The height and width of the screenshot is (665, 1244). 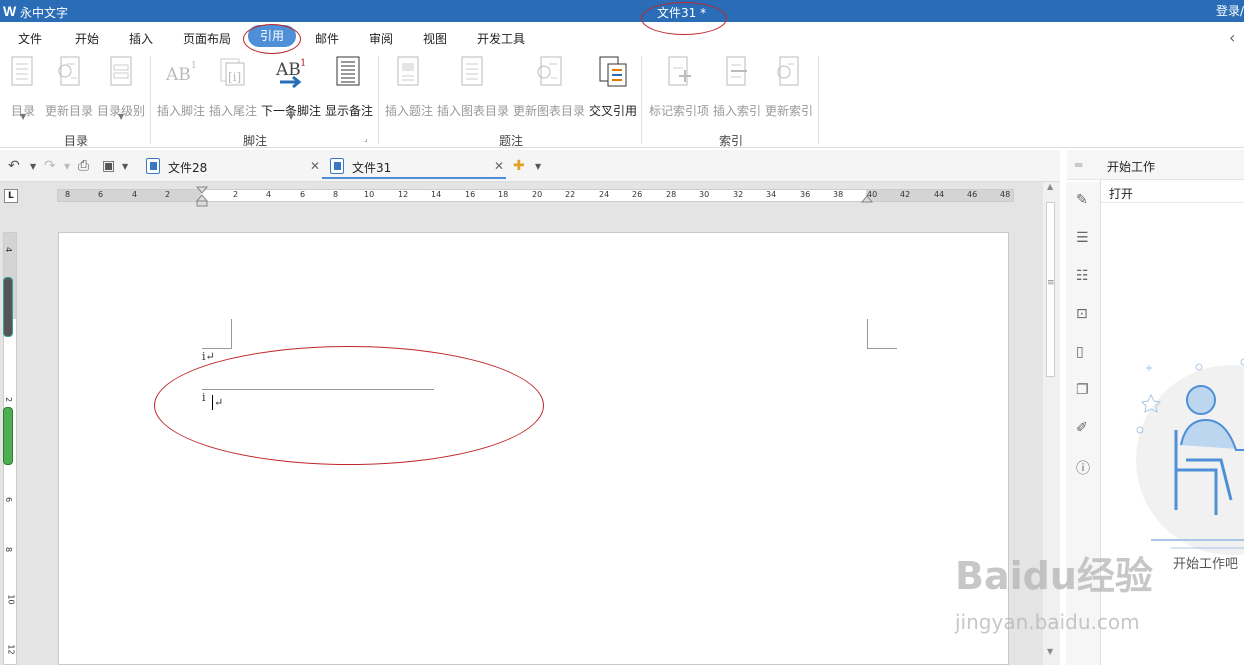 What do you see at coordinates (202, 197) in the screenshot?
I see `indent-marker-icon` at bounding box center [202, 197].